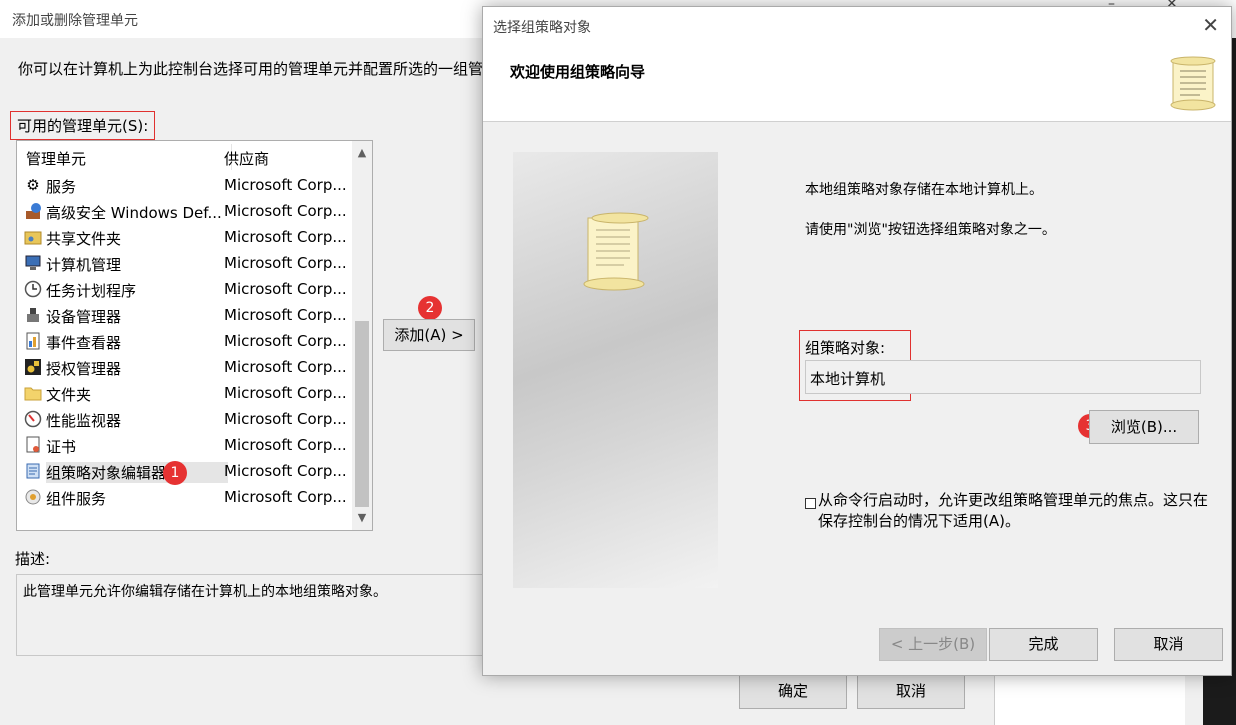  I want to click on snapin-name: 共享文件夹, so click(84, 239).